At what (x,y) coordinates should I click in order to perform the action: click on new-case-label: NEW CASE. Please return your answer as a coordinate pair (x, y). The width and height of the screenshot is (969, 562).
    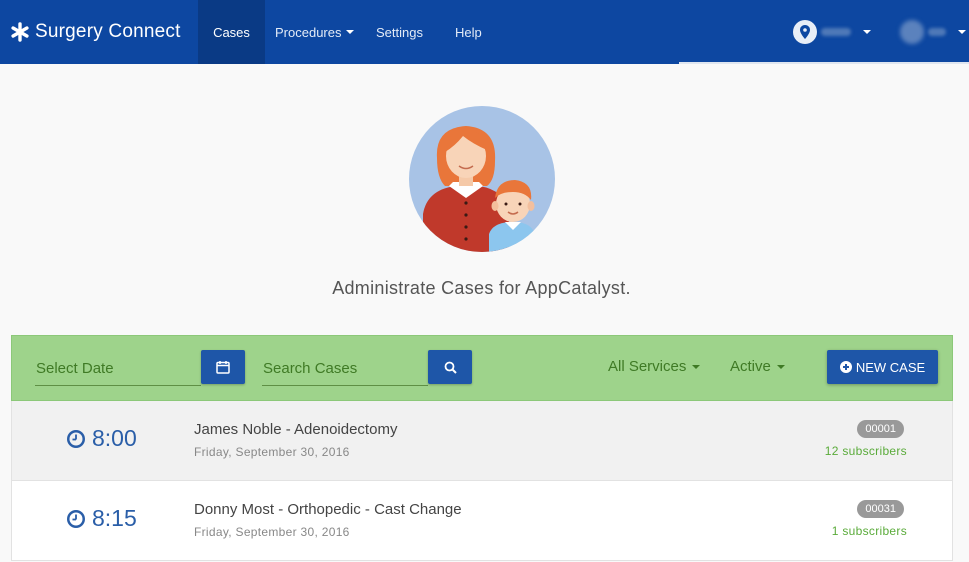
    Looking at the image, I should click on (890, 367).